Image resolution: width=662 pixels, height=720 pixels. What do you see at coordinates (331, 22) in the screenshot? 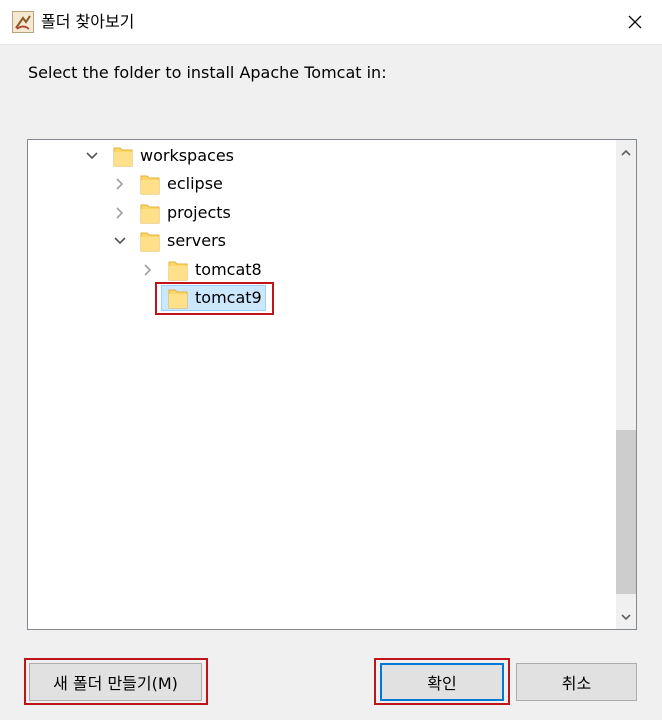
I see `title-bar: 폴더 찾아보기` at bounding box center [331, 22].